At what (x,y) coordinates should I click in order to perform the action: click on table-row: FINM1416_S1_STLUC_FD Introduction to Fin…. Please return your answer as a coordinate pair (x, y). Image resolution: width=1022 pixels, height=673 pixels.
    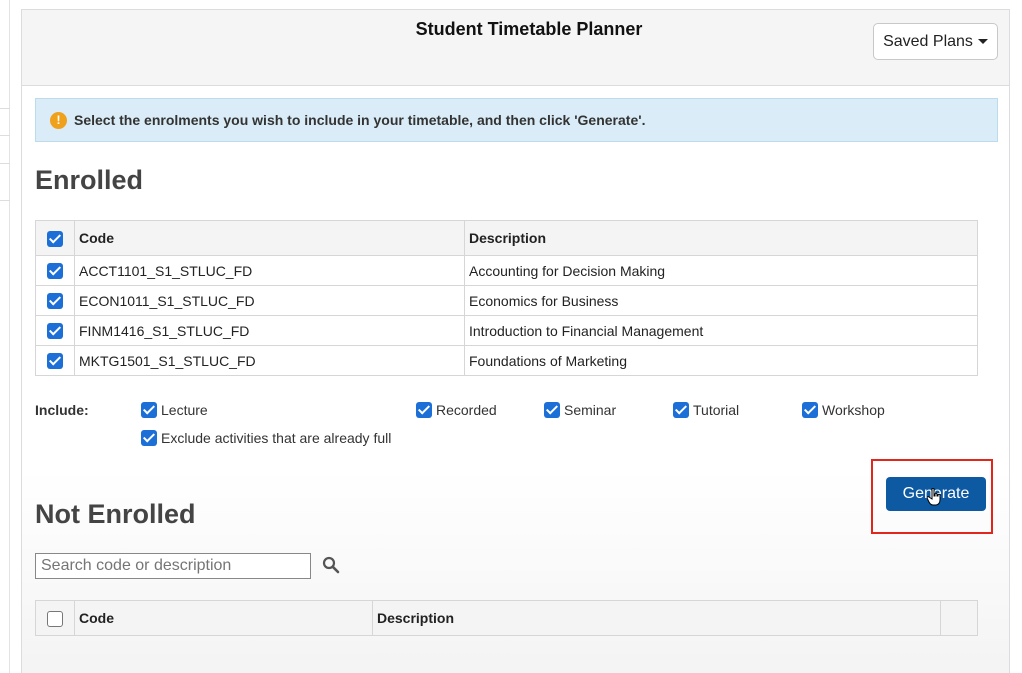
    Looking at the image, I should click on (506, 330).